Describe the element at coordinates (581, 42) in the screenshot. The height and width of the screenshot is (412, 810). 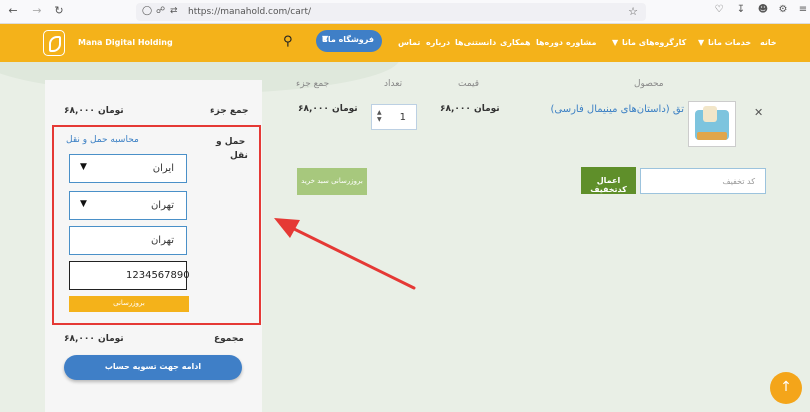
I see `menu-item-consulting: مشاوره` at that location.